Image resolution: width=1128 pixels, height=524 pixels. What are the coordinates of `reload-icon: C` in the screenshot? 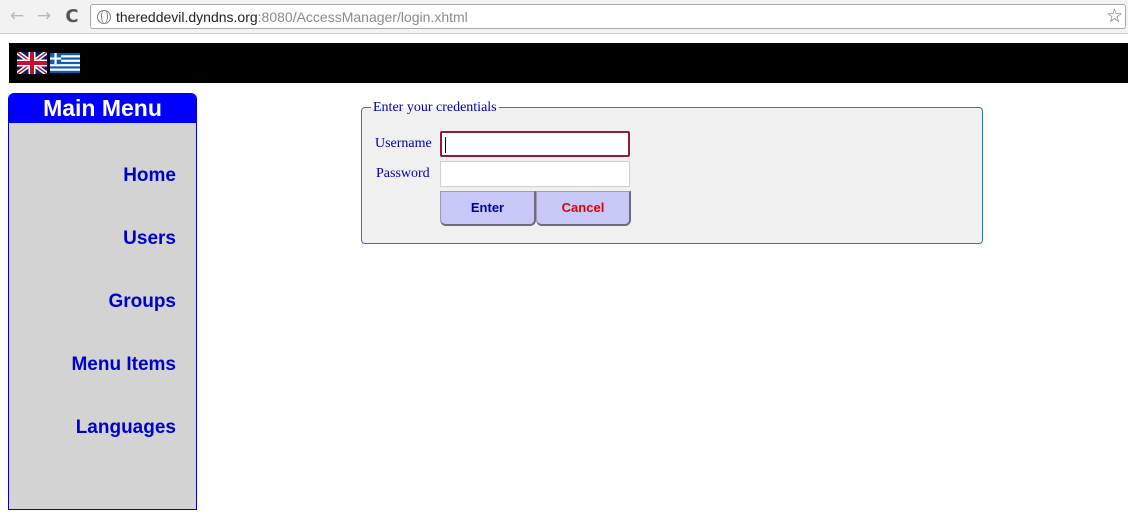 It's located at (72, 16).